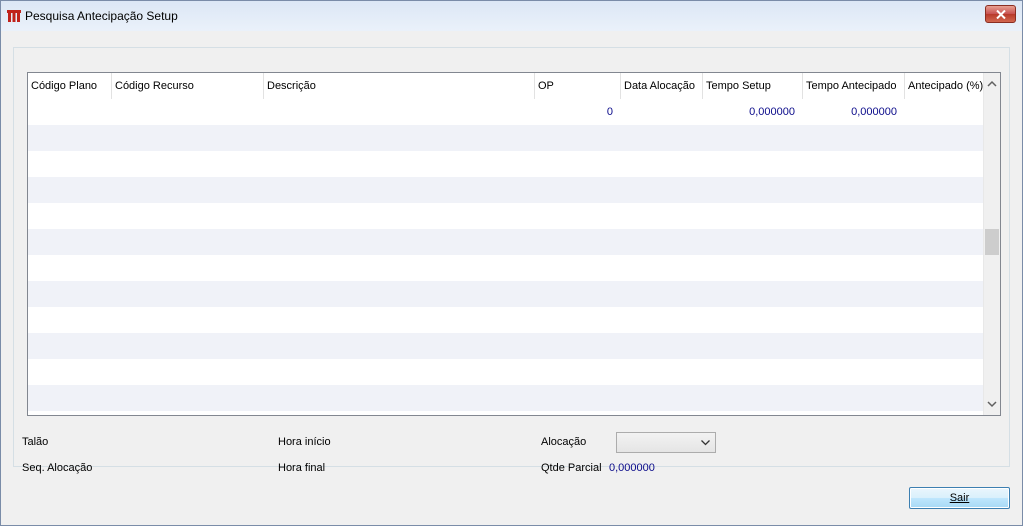 This screenshot has width=1023, height=526. What do you see at coordinates (577, 86) in the screenshot?
I see `col-header-op: OP` at bounding box center [577, 86].